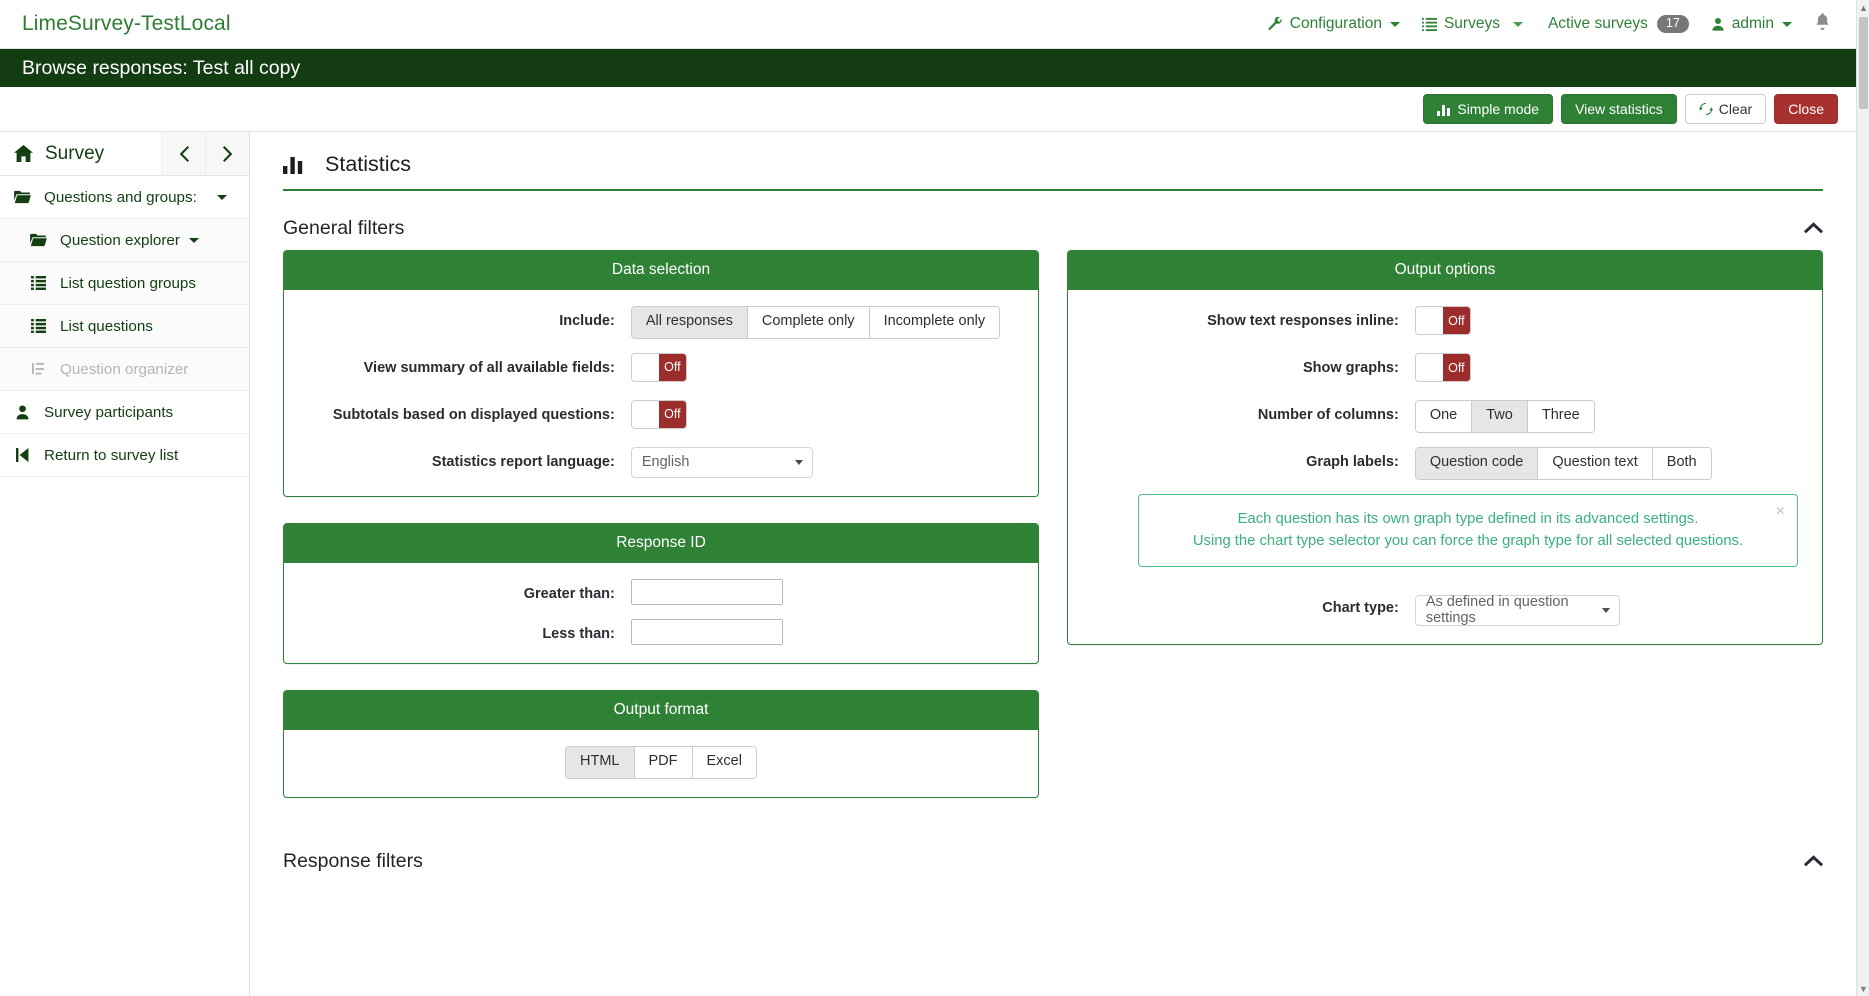  I want to click on nav-item-active-surveys: Active surveys 17, so click(1618, 24).